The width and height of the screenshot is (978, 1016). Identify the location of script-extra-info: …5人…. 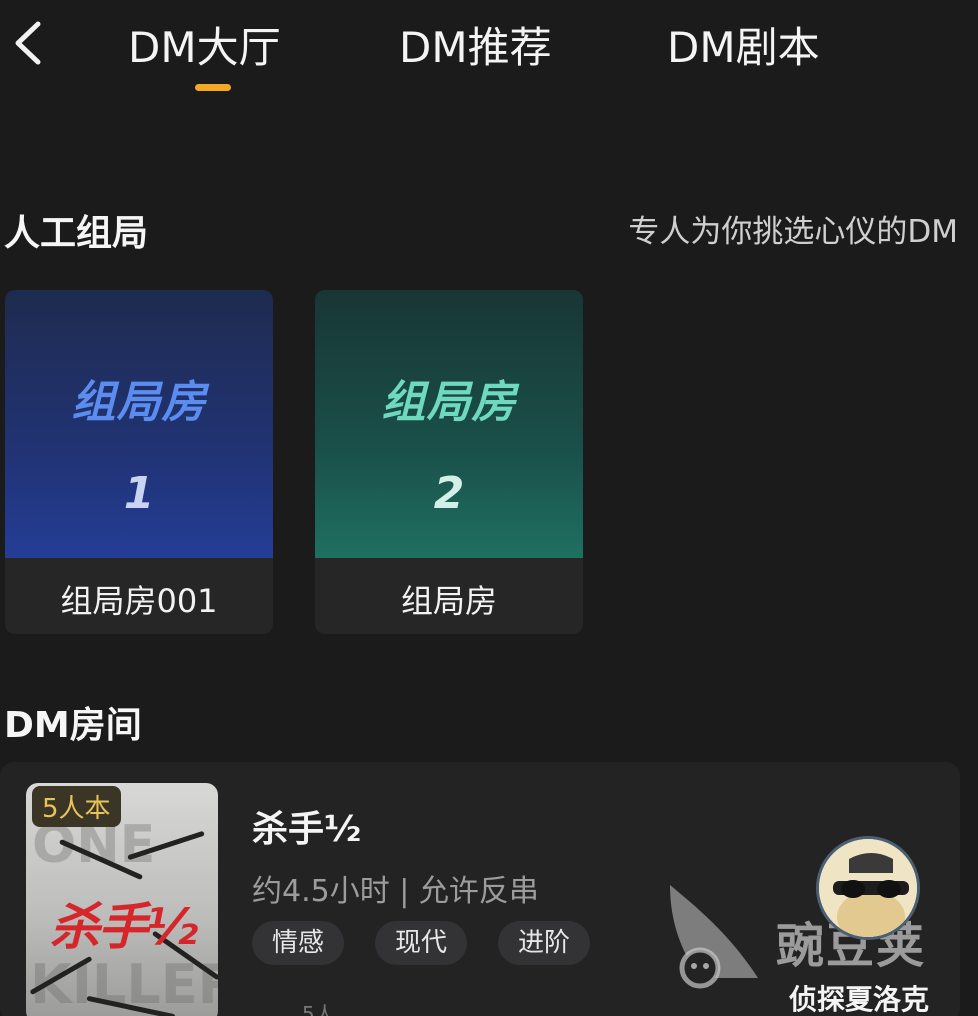
(318, 1009).